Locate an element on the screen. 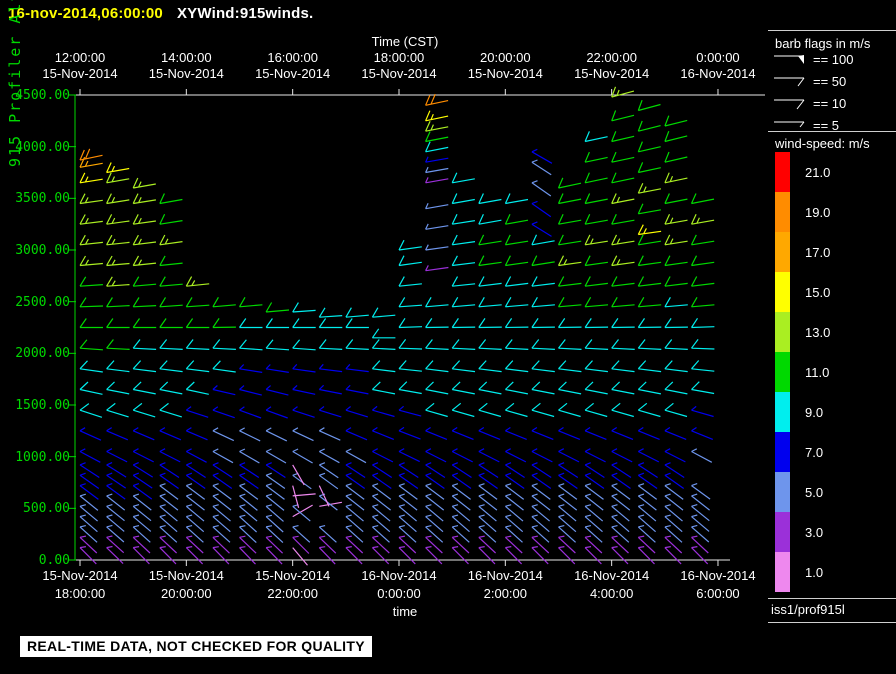 The image size is (896, 674). bottom-tick-time: 18:00:00 is located at coordinates (80, 593).